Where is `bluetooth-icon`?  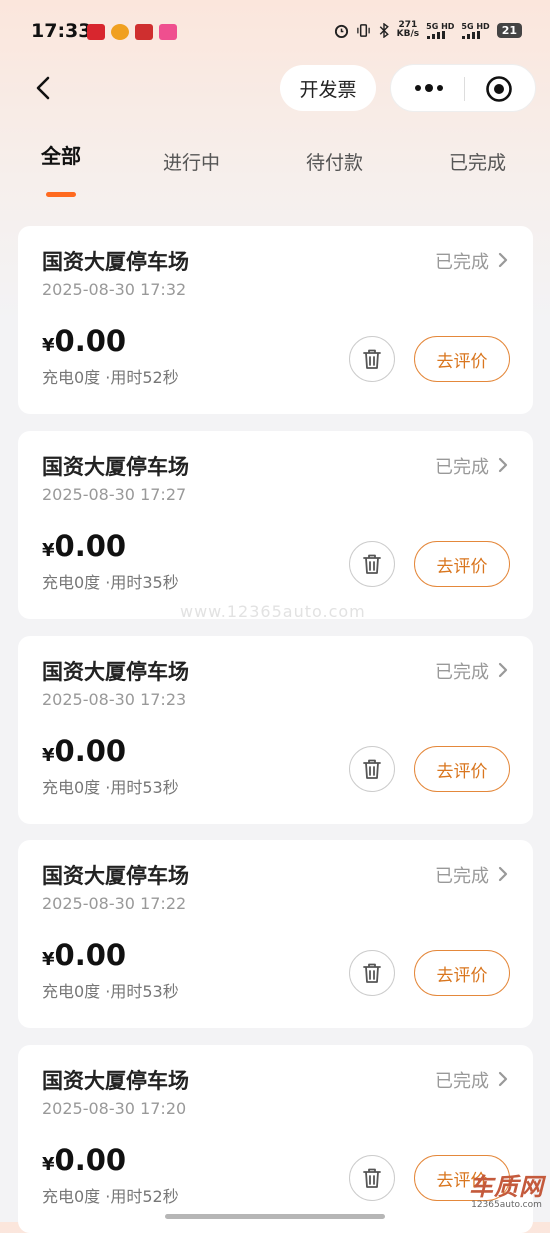
bluetooth-icon is located at coordinates (384, 30).